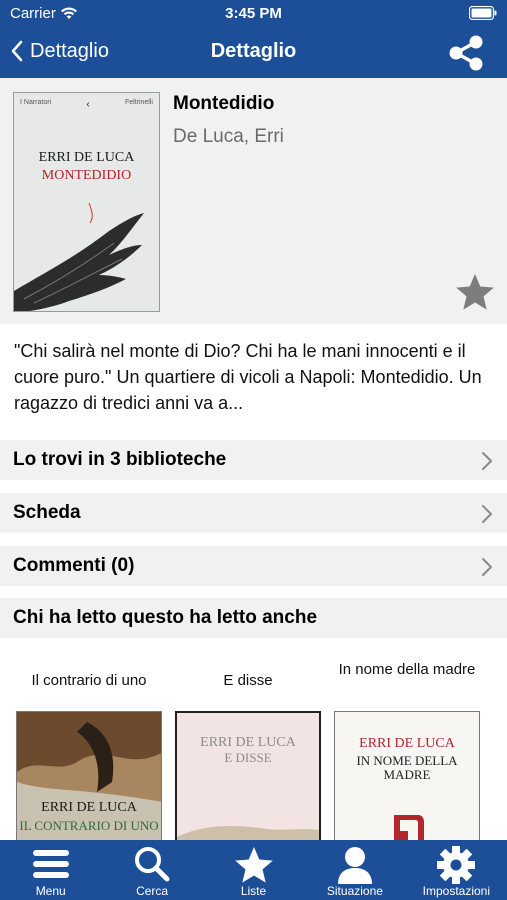  I want to click on tab-lists: Liste, so click(253, 870).